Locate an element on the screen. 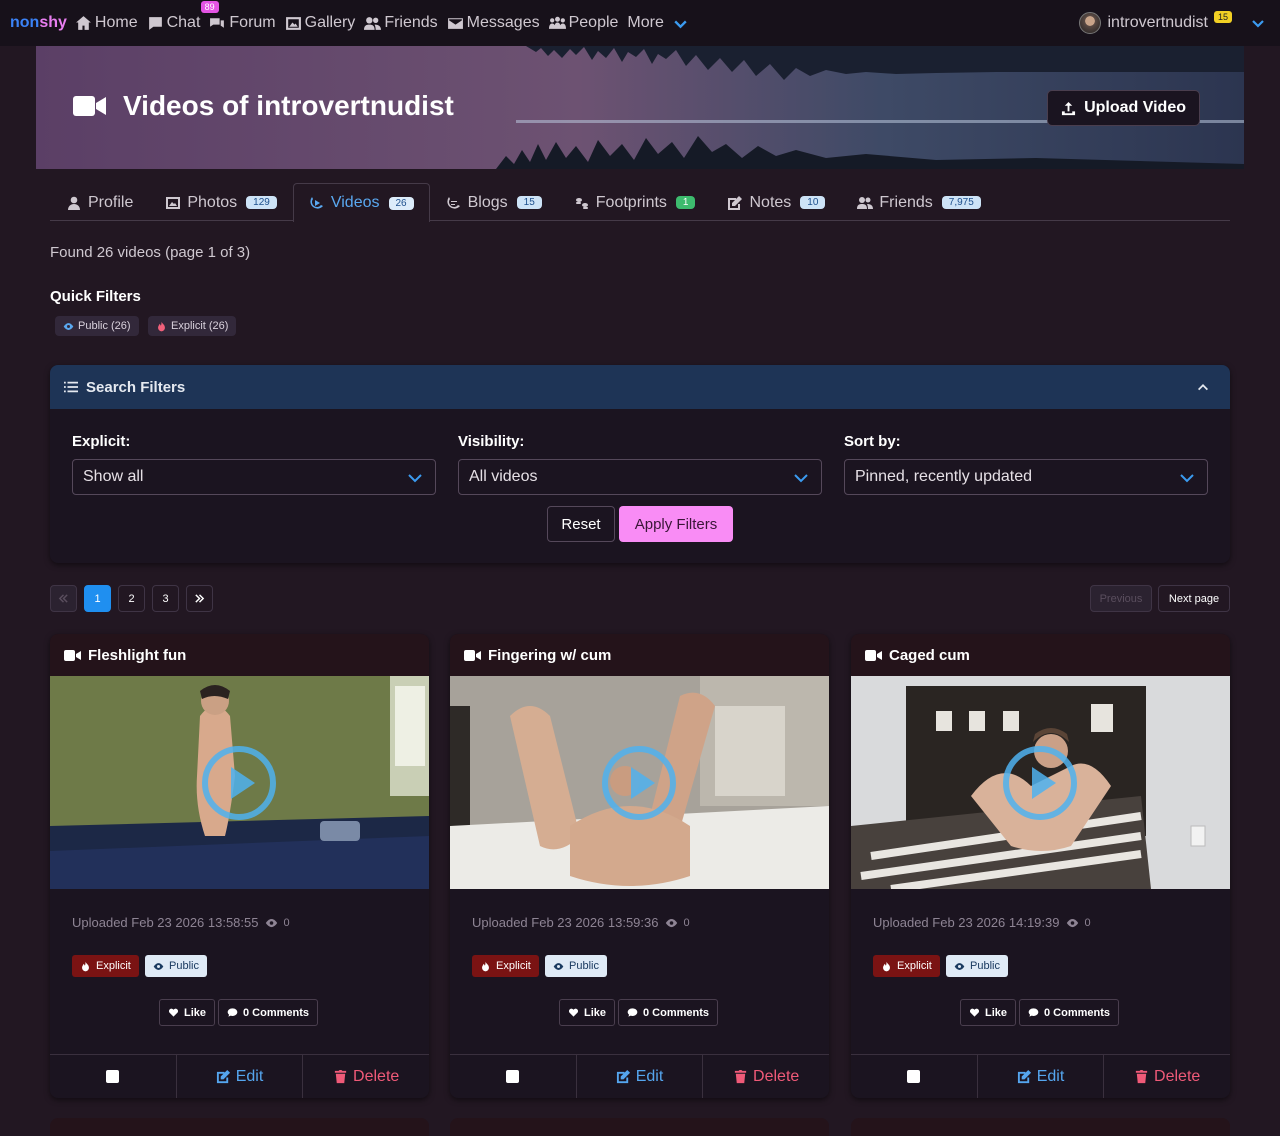 This screenshot has height=1136, width=1280. double-chevron-left-icon is located at coordinates (63, 598).